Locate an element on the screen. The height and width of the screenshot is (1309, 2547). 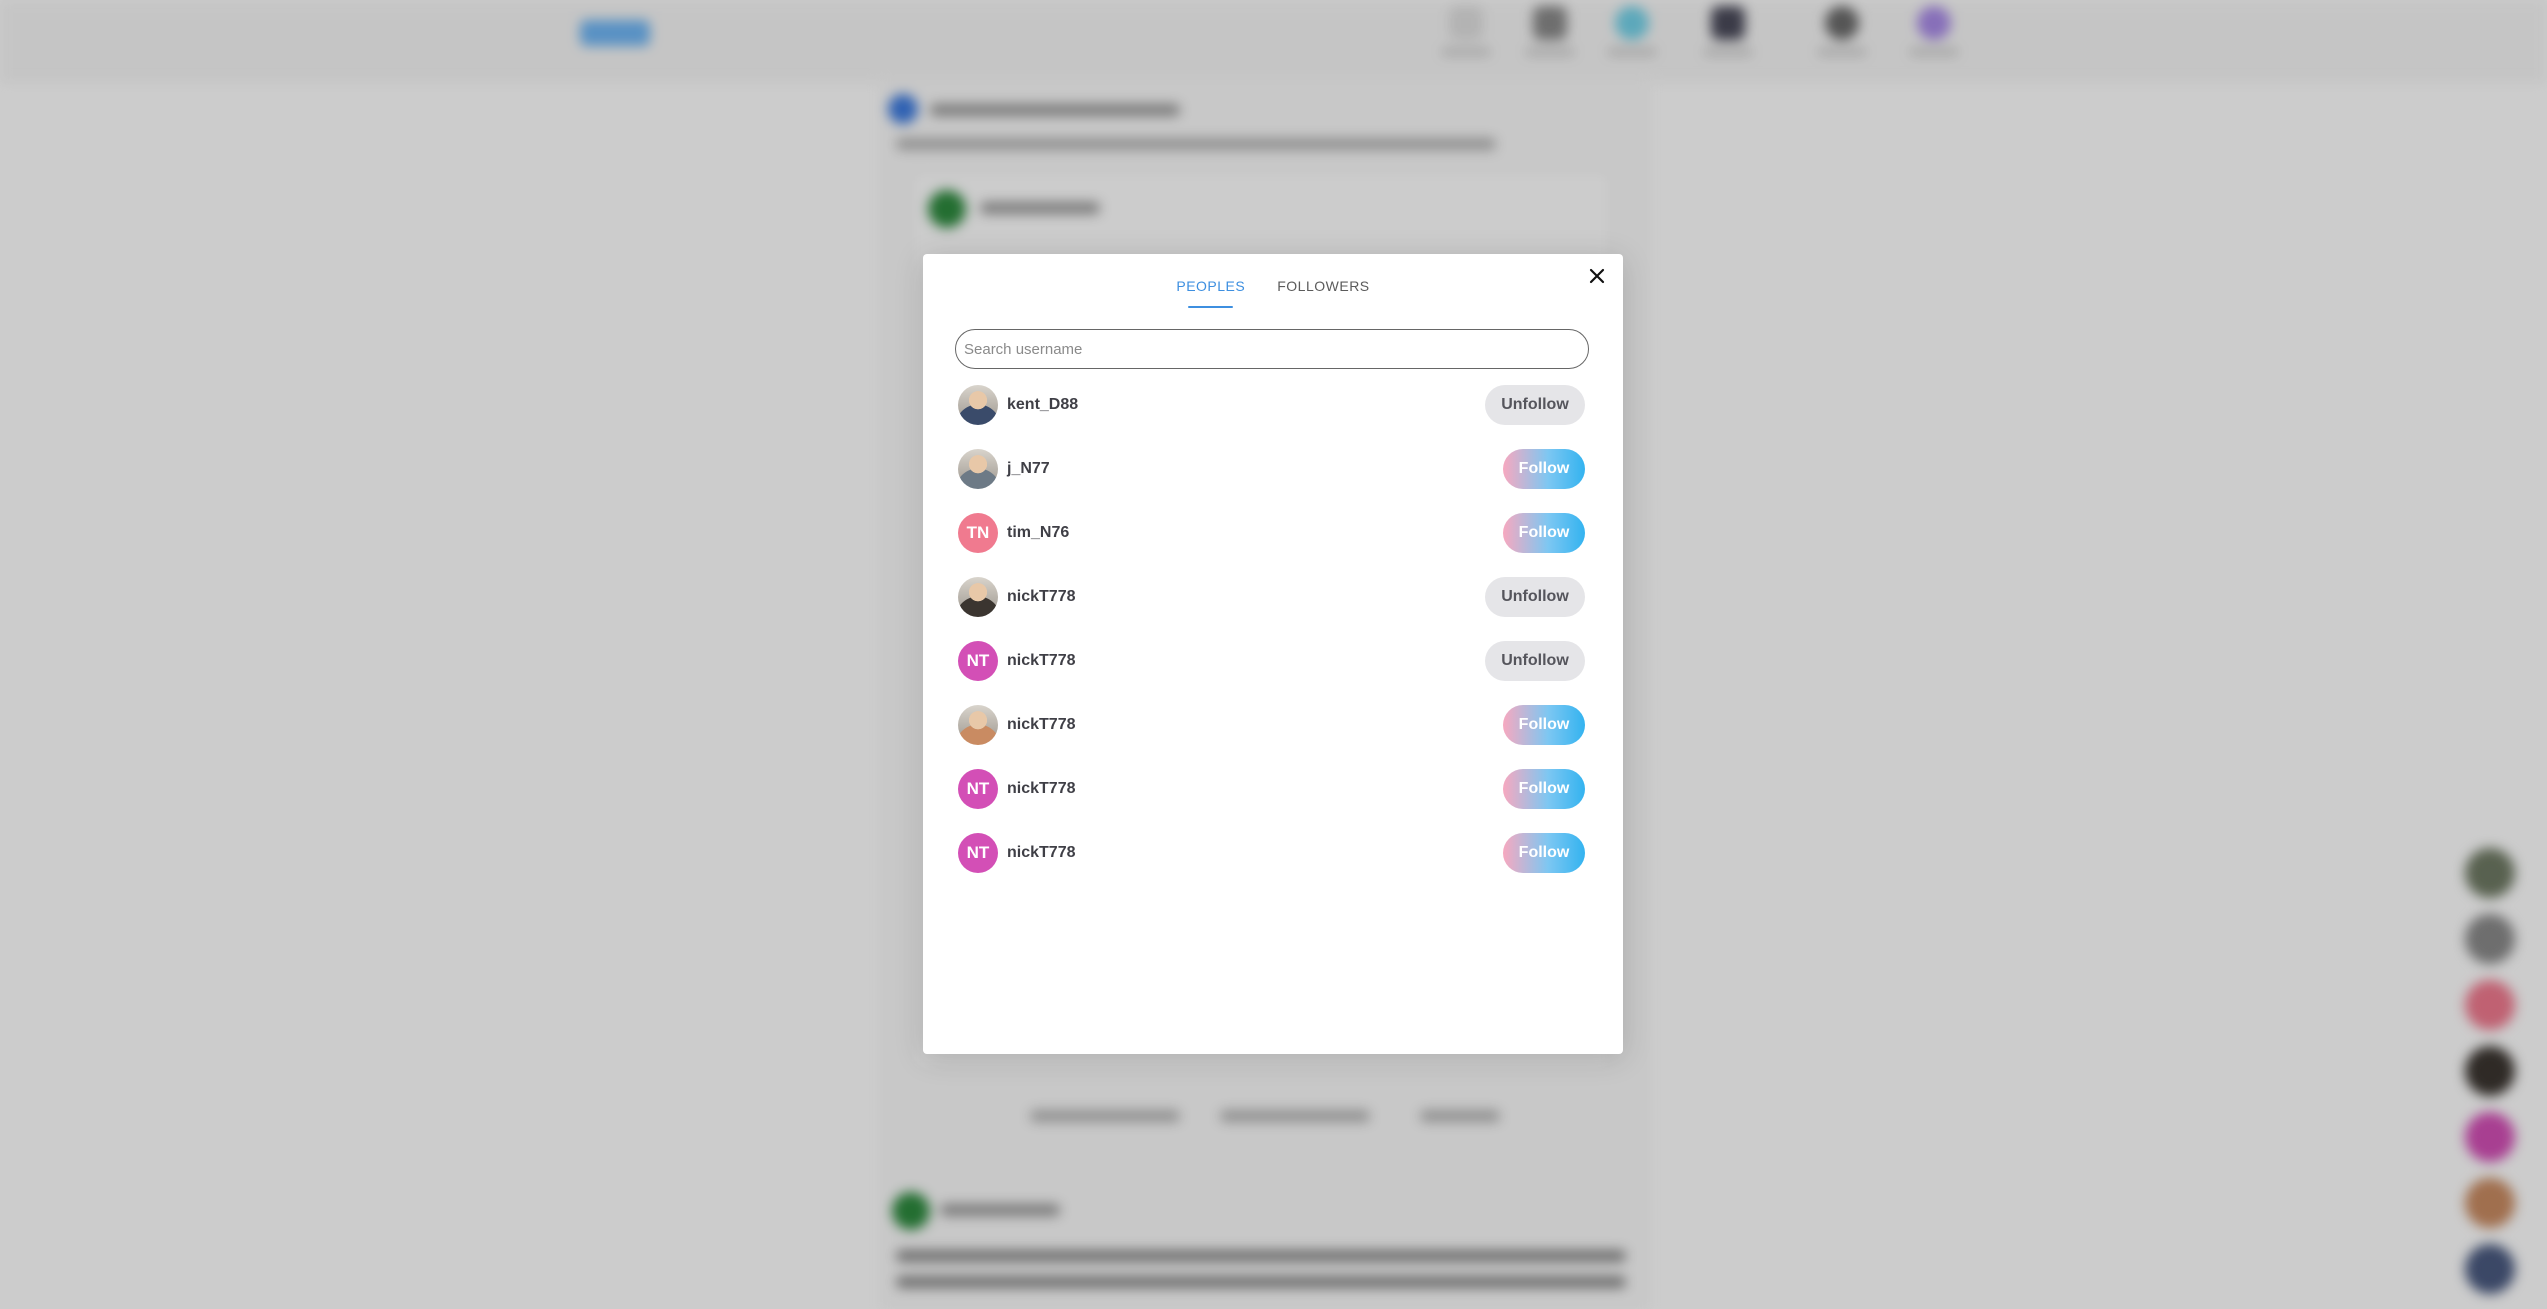
username: kent_D88 is located at coordinates (1042, 405).